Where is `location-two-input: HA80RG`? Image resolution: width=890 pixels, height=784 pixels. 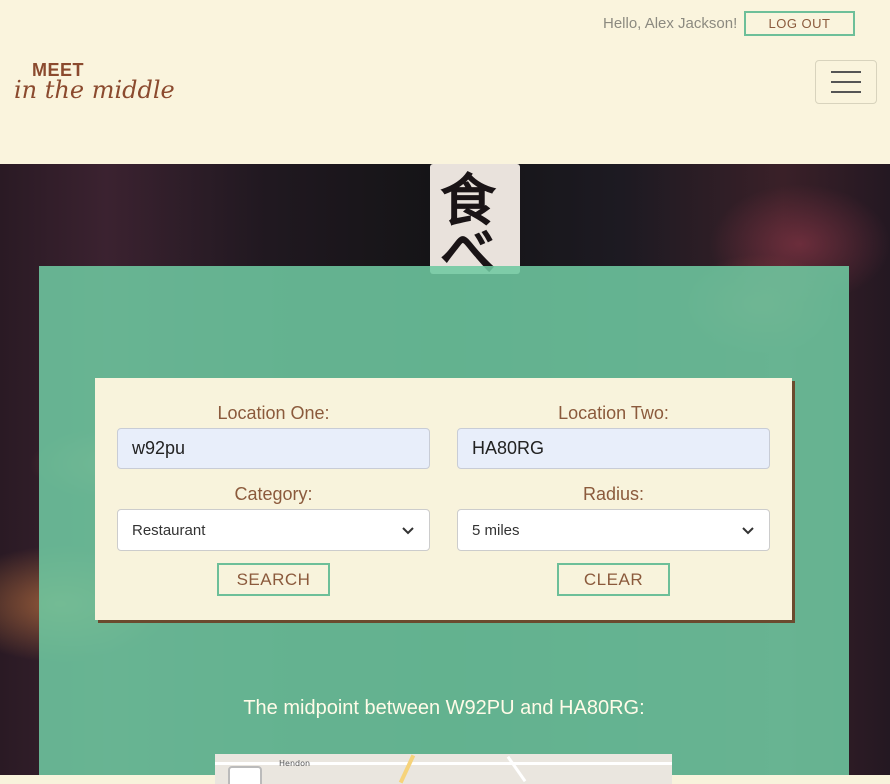
location-two-input: HA80RG is located at coordinates (613, 448).